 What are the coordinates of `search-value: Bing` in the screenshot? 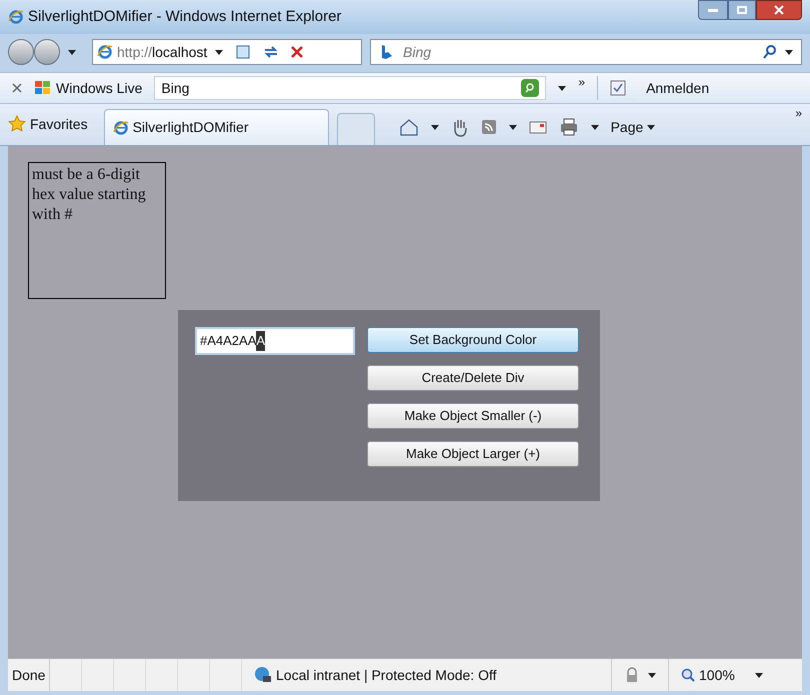 It's located at (175, 88).